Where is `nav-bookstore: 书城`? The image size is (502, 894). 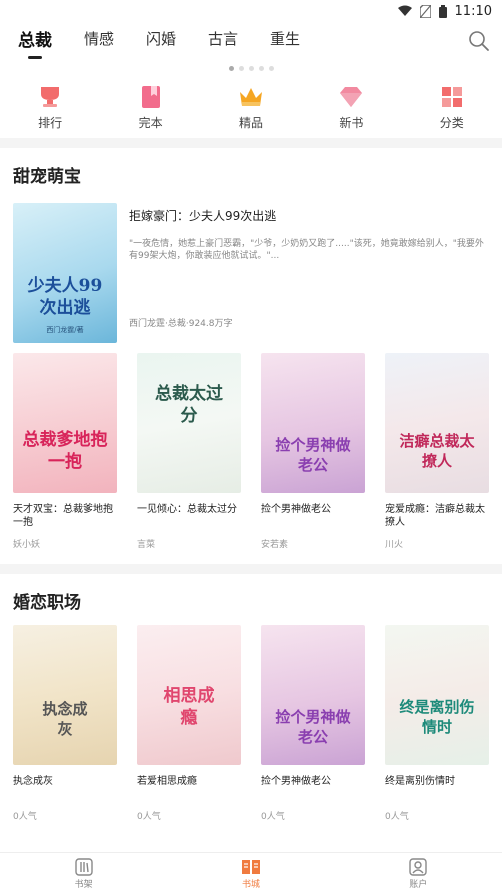
nav-bookstore: 书城 is located at coordinates (251, 873).